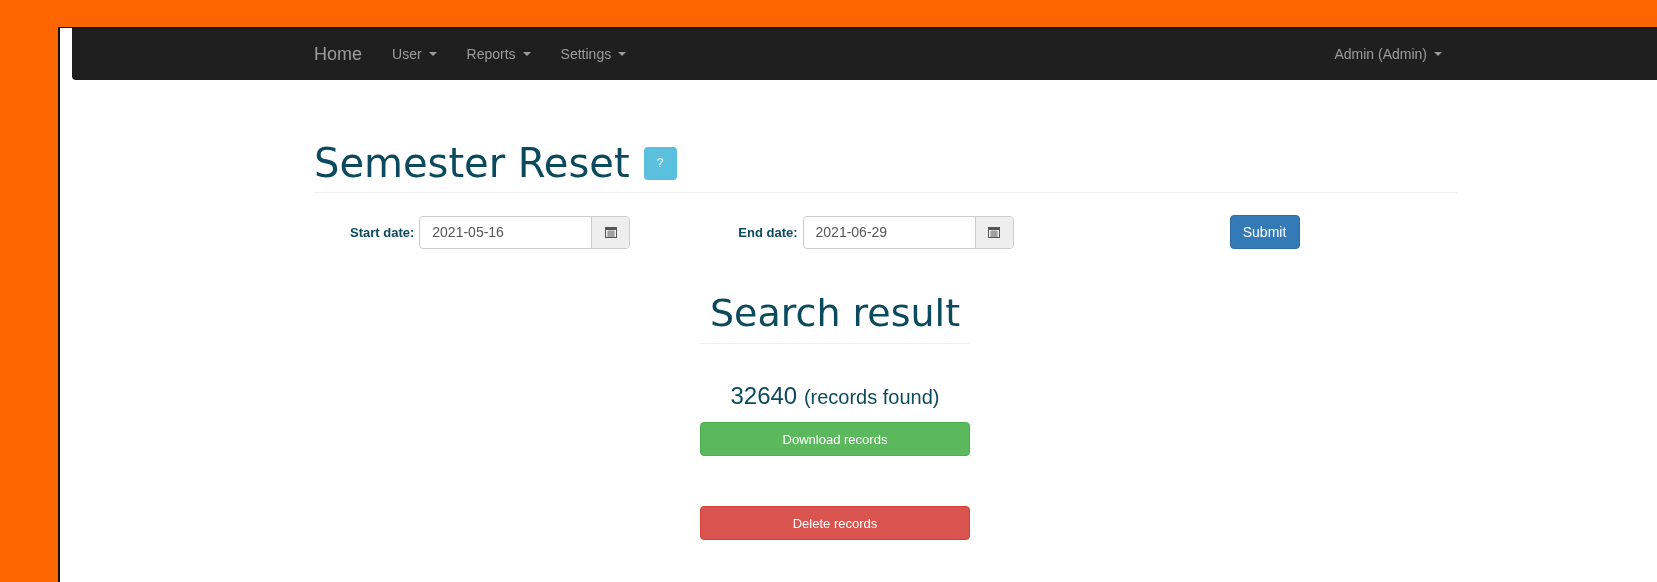 The width and height of the screenshot is (1657, 582). I want to click on result-heading: Search result, so click(835, 313).